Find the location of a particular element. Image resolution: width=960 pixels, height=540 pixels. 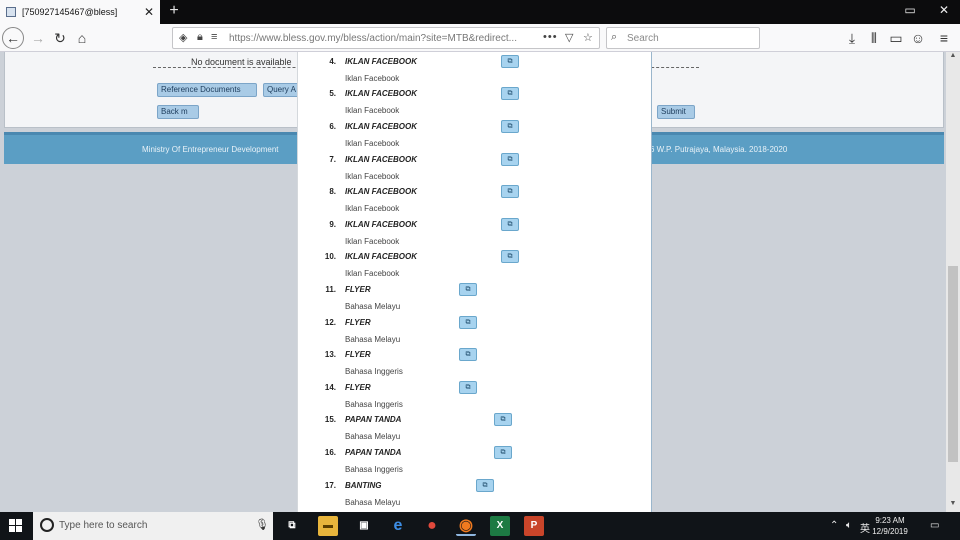

file-explorer-icon: ▬ is located at coordinates (328, 526).